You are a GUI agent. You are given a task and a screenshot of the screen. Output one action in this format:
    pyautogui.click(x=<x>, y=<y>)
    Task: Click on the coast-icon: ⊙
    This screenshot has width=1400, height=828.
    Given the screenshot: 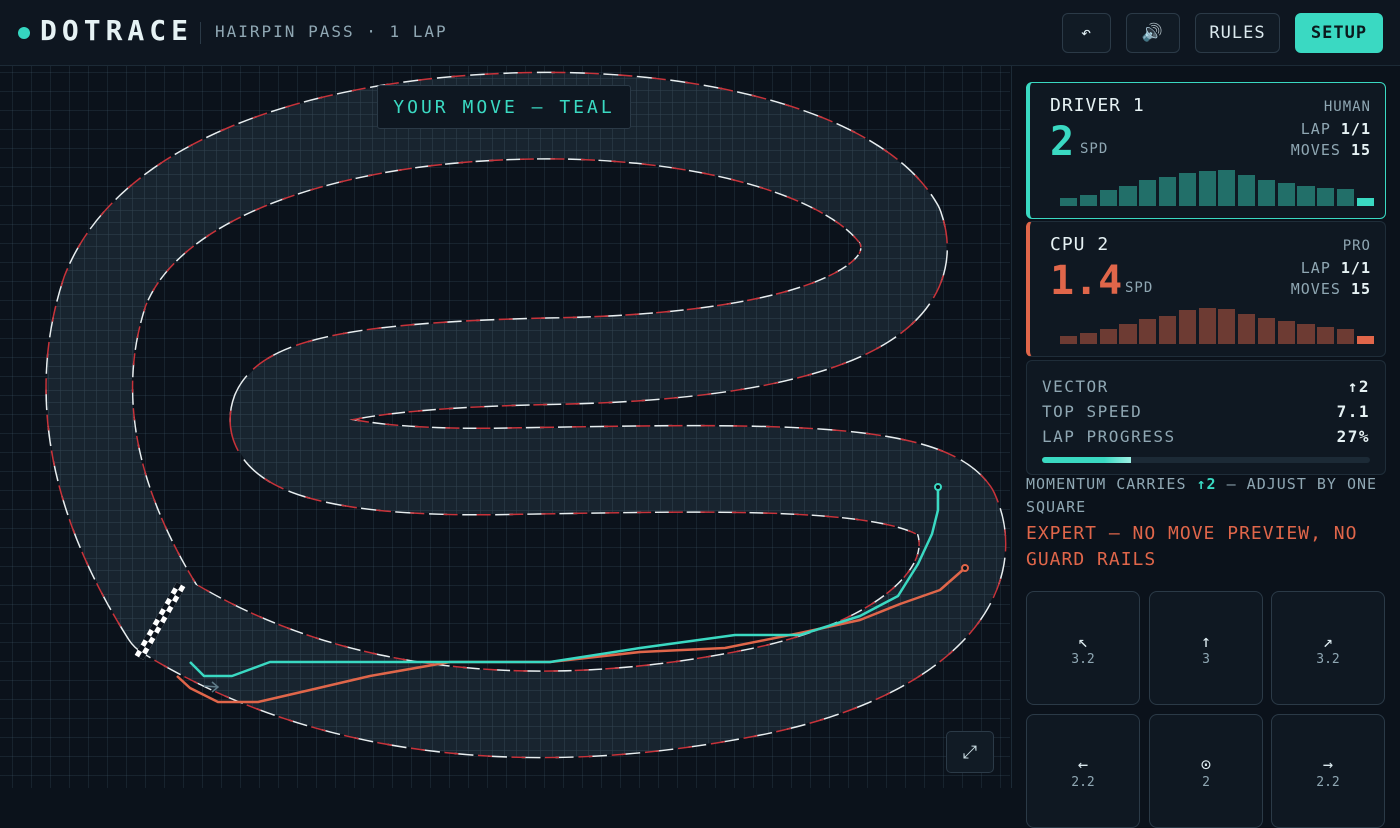 What is the action you would take?
    pyautogui.click(x=1206, y=765)
    